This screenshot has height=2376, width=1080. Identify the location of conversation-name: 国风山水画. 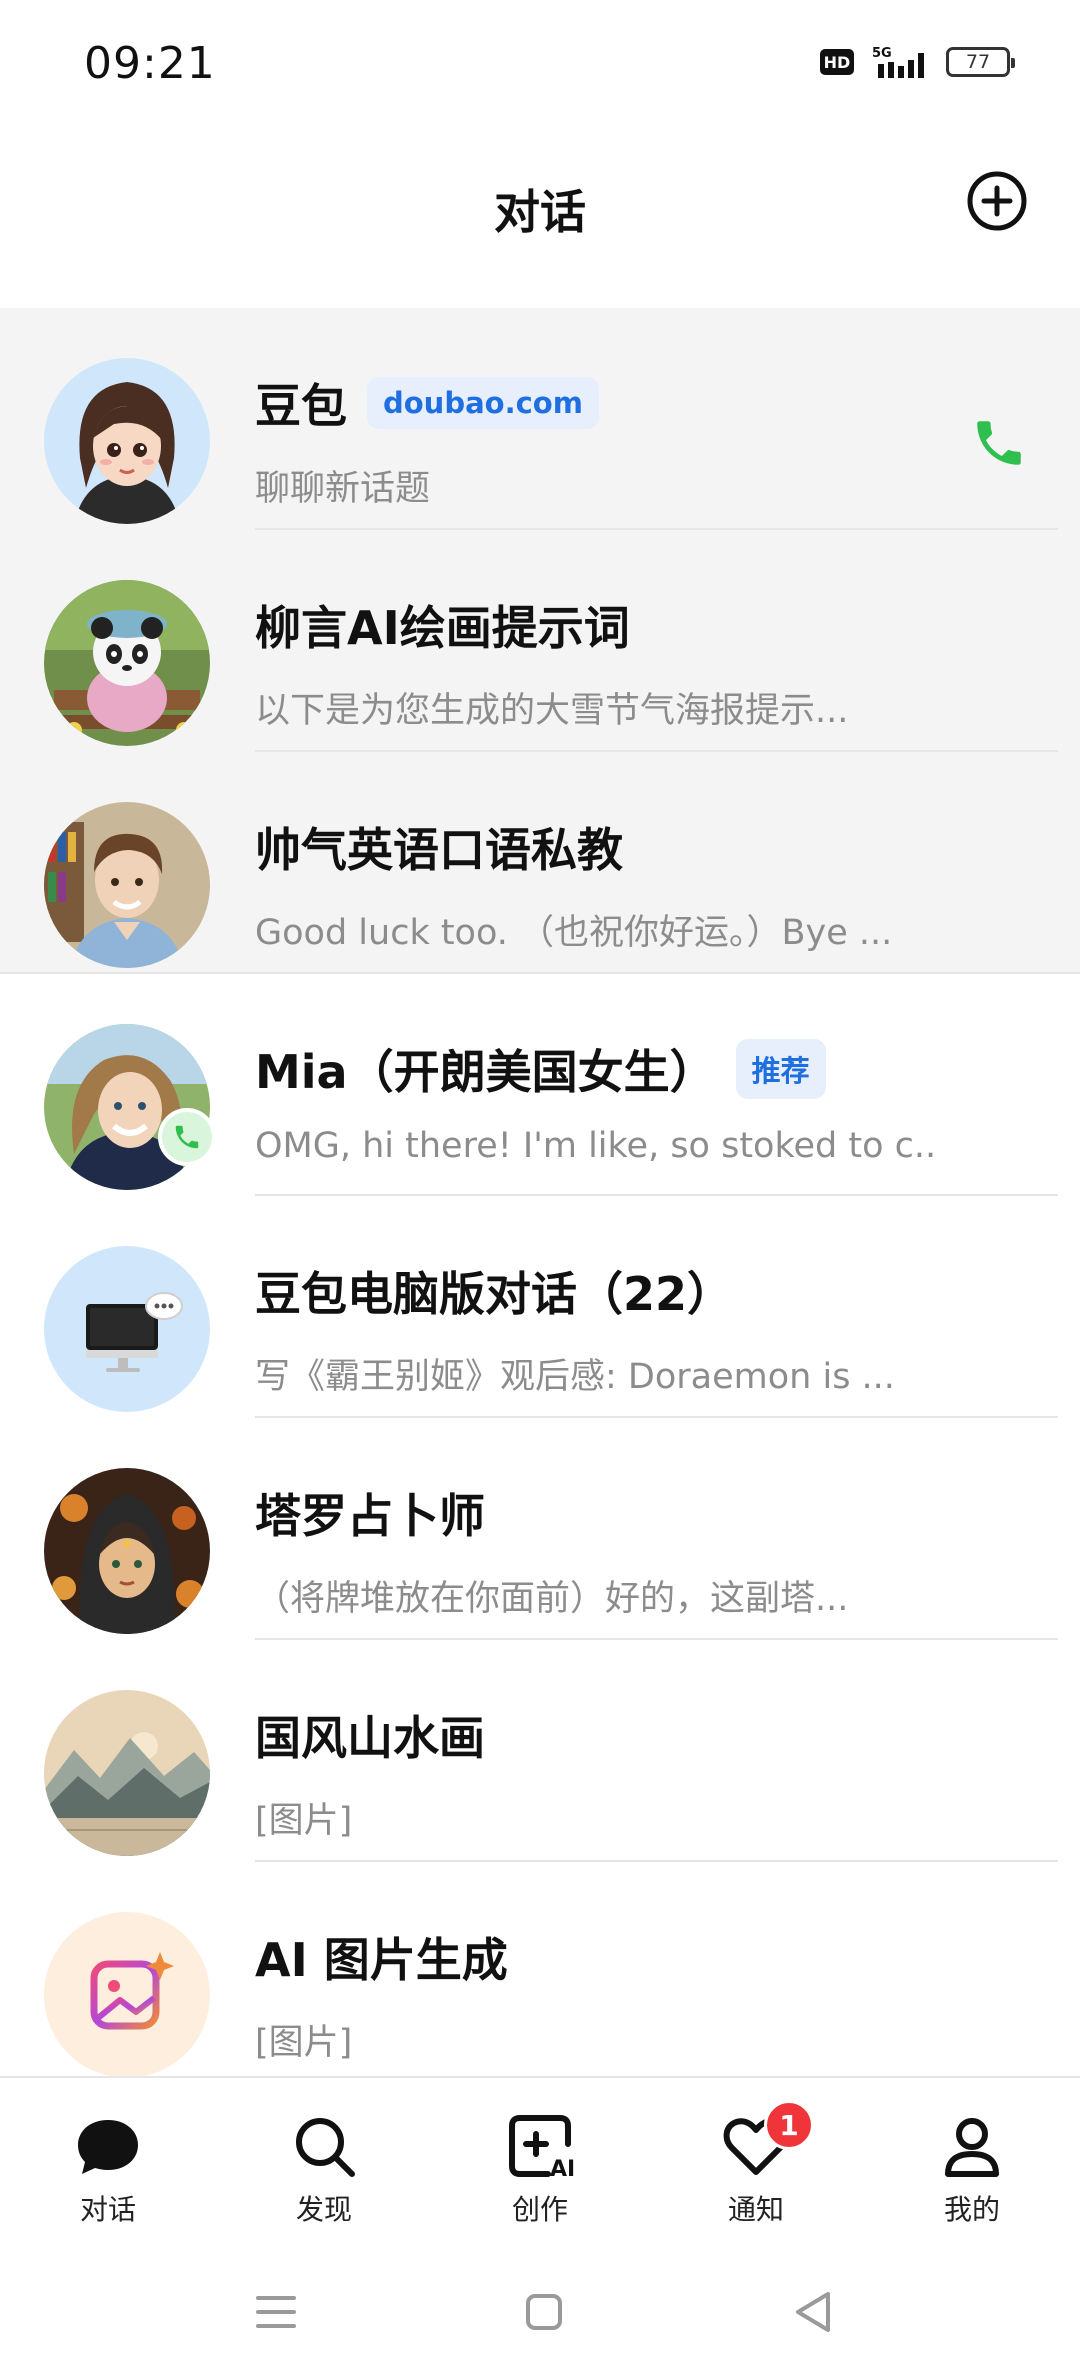
(370, 1738).